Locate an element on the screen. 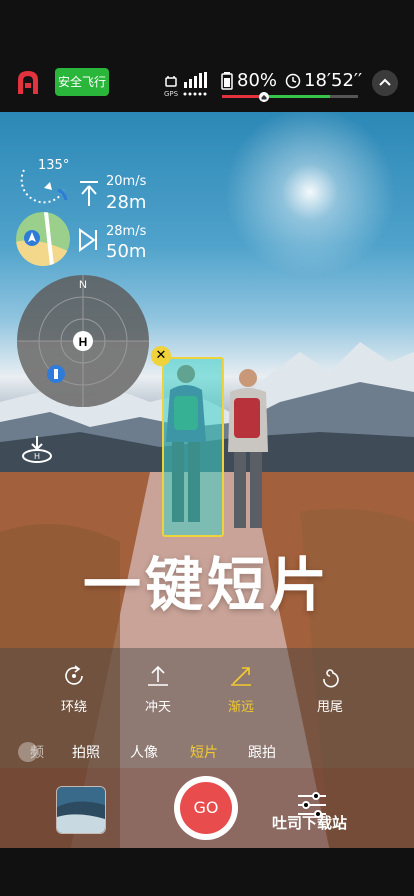 Image resolution: width=414 pixels, height=896 pixels. mode-label: 甩尾 is located at coordinates (329, 707).